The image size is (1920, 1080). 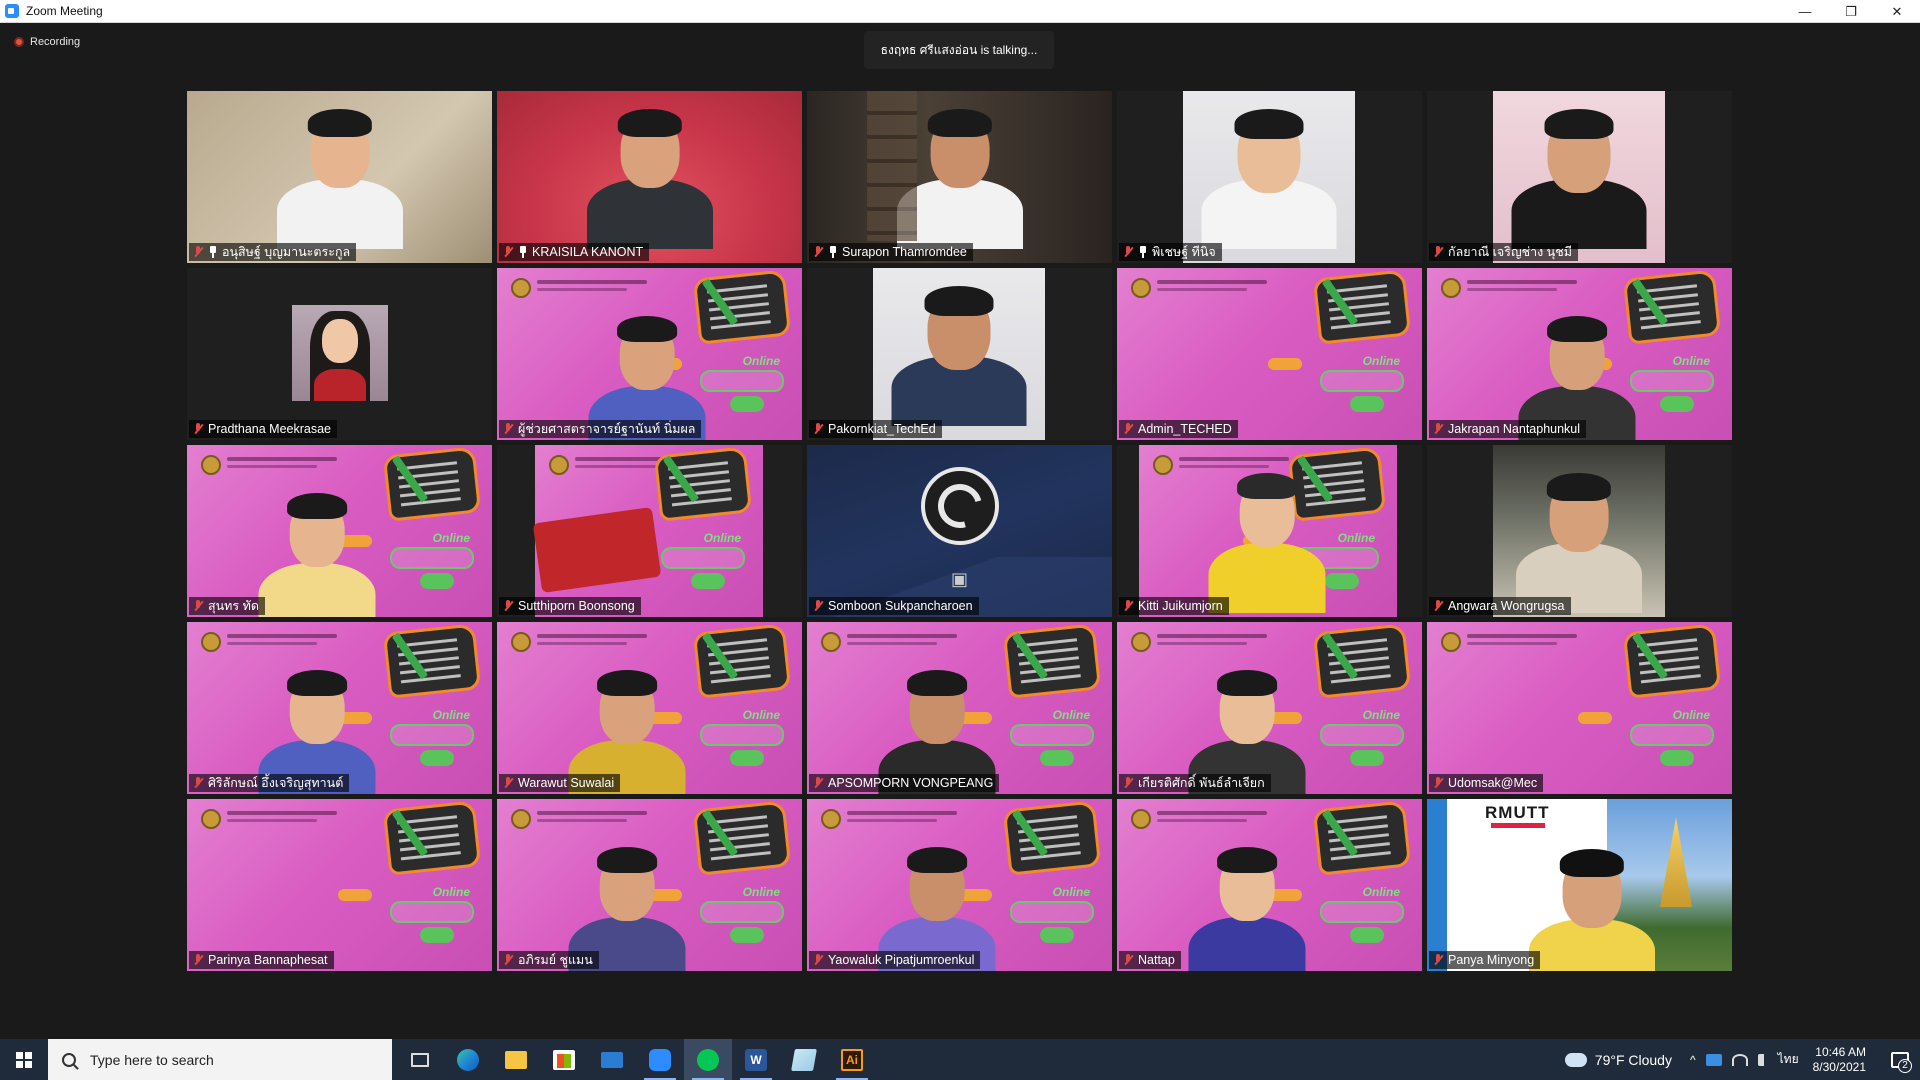 What do you see at coordinates (339, 885) in the screenshot?
I see `participant-tile: Online Parinya Bannaphesat` at bounding box center [339, 885].